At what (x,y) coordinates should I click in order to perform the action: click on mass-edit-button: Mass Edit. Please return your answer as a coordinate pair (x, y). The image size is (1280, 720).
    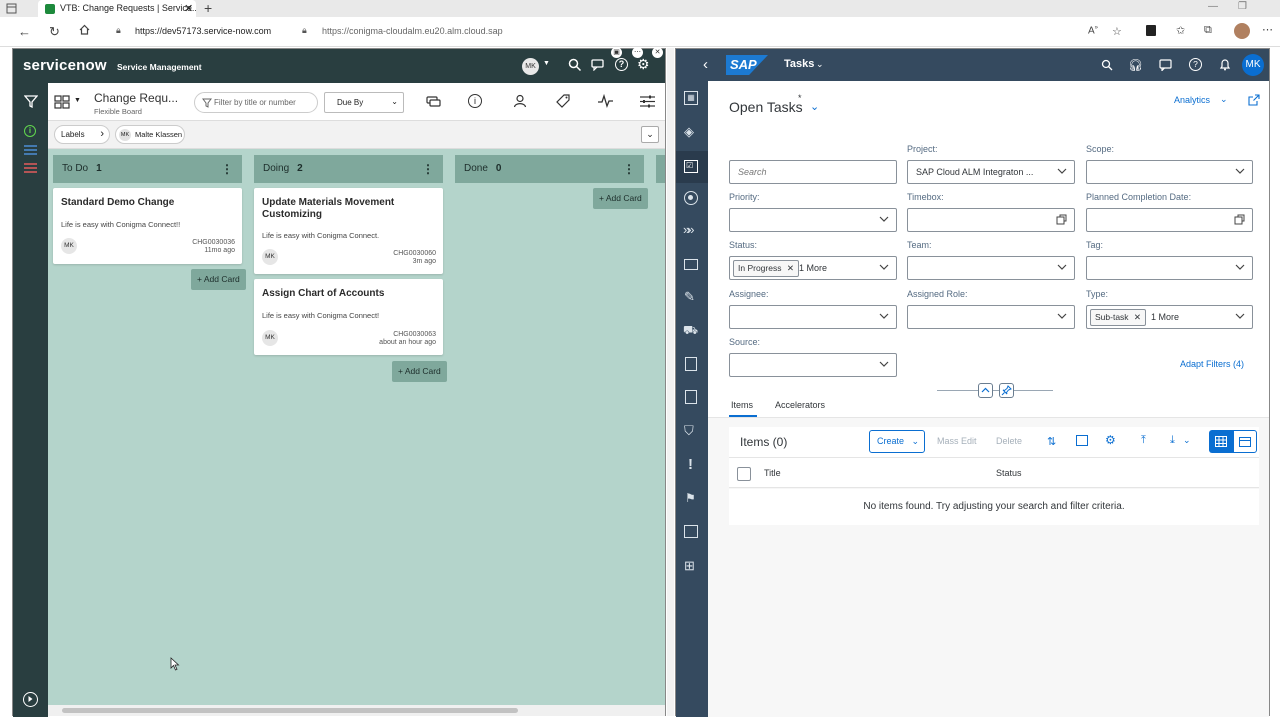
    Looking at the image, I should click on (957, 441).